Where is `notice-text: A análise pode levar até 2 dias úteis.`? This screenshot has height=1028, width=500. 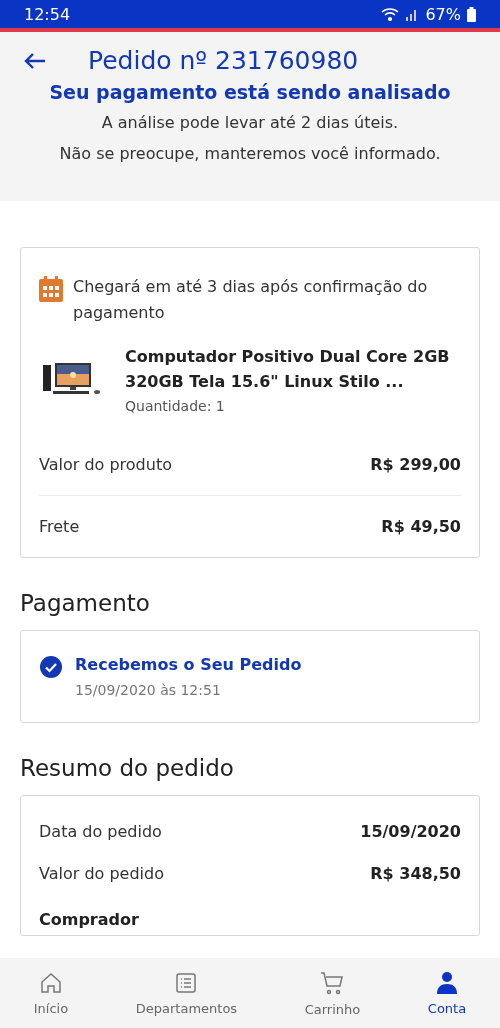 notice-text: A análise pode levar até 2 dias úteis. is located at coordinates (250, 122).